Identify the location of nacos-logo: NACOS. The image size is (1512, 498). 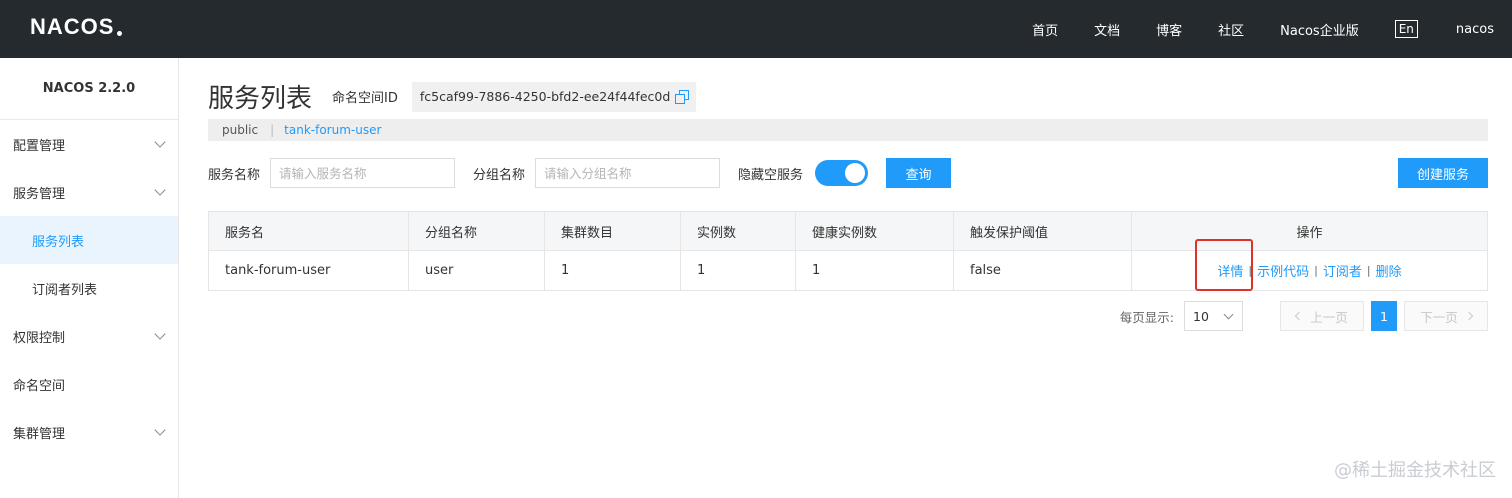
(76, 27).